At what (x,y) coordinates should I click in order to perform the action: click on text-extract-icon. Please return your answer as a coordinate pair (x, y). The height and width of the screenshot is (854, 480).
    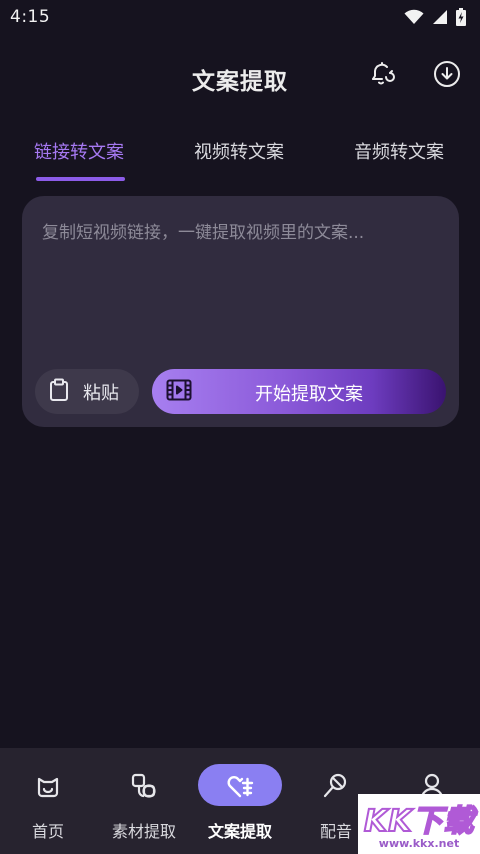
    Looking at the image, I should click on (240, 786).